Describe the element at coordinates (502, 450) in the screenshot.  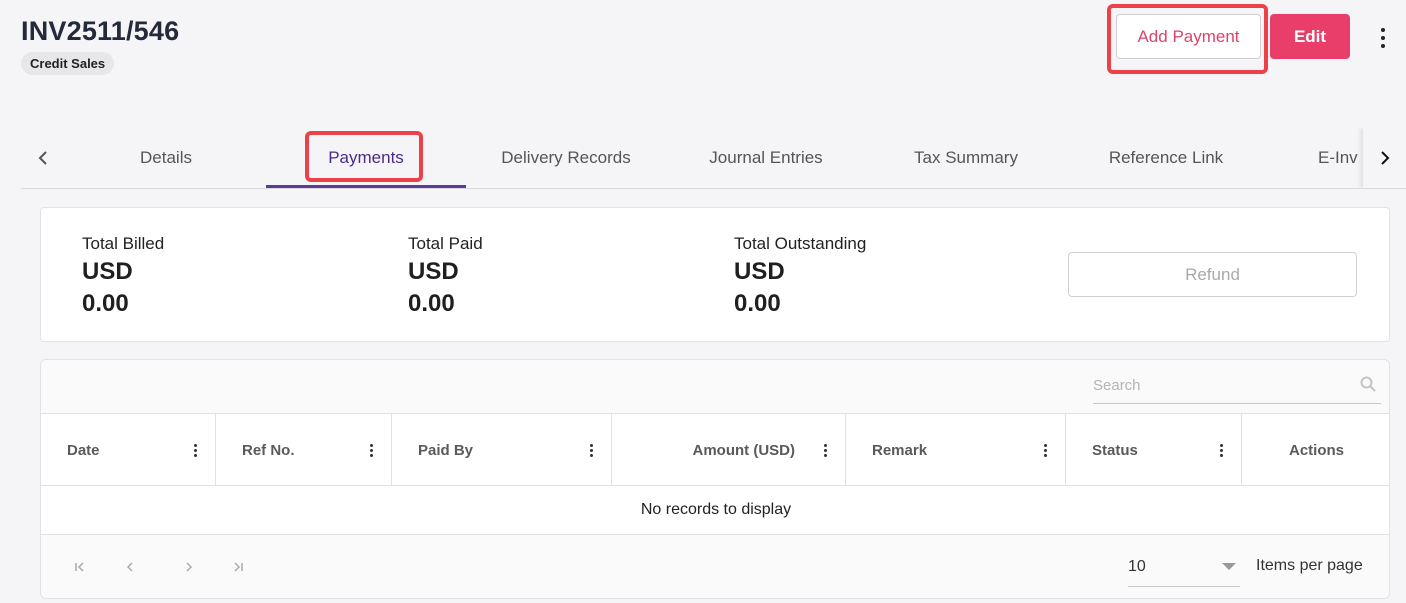
I see `column-header-paid-by: Paid By` at that location.